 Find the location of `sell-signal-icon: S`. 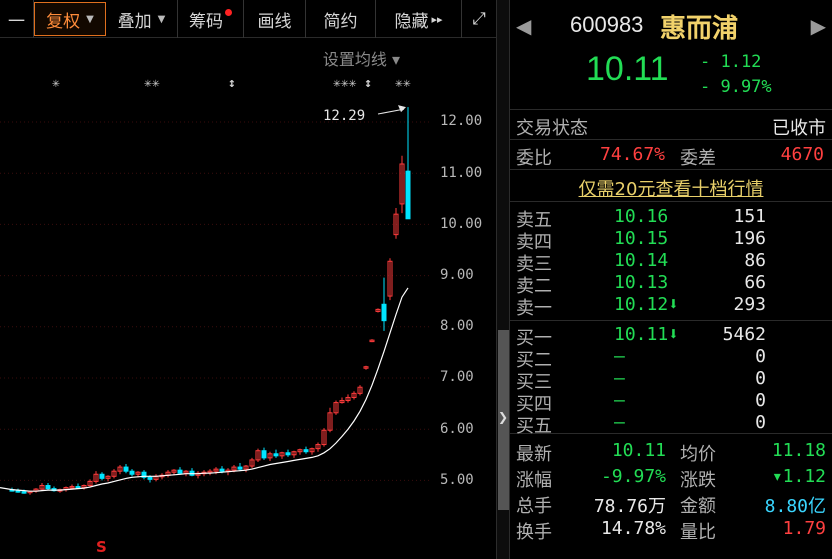

sell-signal-icon: S is located at coordinates (101, 547).